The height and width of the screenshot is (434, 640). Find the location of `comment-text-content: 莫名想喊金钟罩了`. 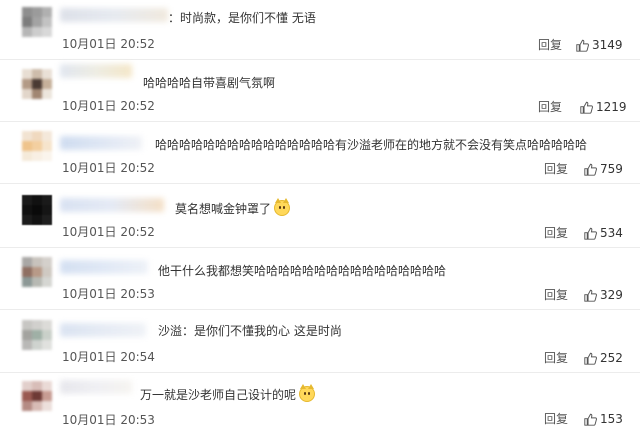

comment-text-content: 莫名想喊金钟罩了 is located at coordinates (223, 209).